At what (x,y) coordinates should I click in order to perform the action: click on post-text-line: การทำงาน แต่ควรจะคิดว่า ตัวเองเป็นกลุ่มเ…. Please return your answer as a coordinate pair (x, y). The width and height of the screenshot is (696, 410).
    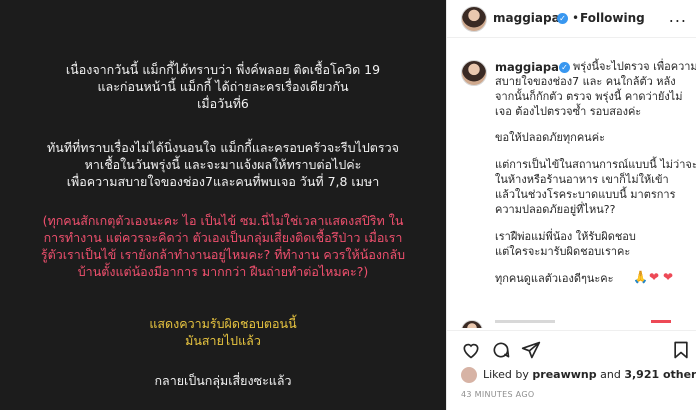
    Looking at the image, I should click on (223, 237).